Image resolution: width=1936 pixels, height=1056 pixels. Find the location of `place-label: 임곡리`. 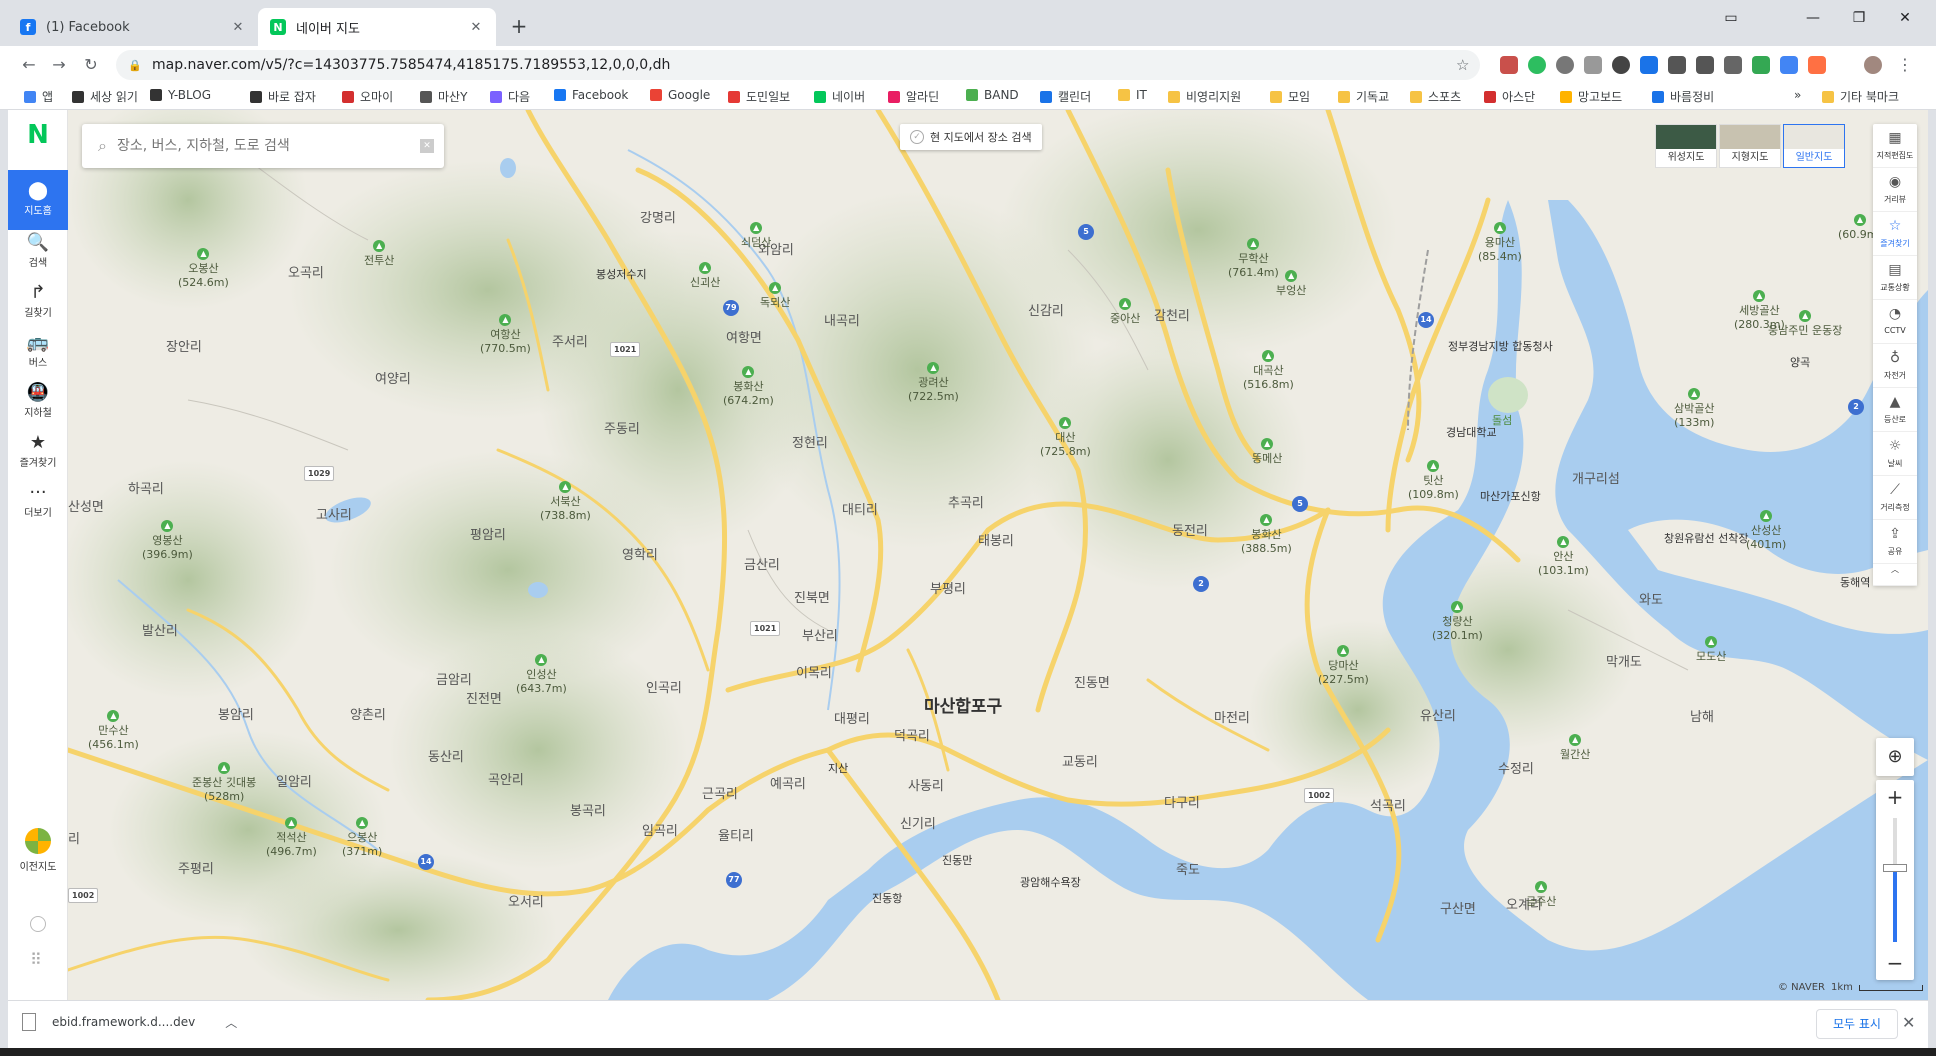

place-label: 임곡리 is located at coordinates (660, 829).